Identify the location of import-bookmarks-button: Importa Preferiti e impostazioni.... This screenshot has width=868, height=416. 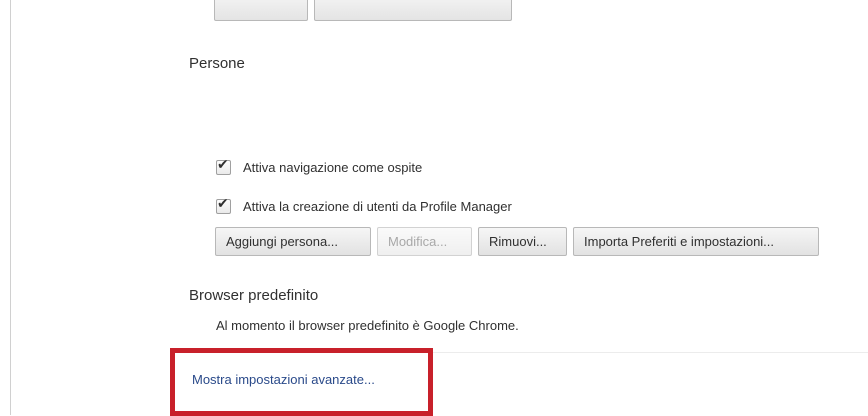
(696, 241).